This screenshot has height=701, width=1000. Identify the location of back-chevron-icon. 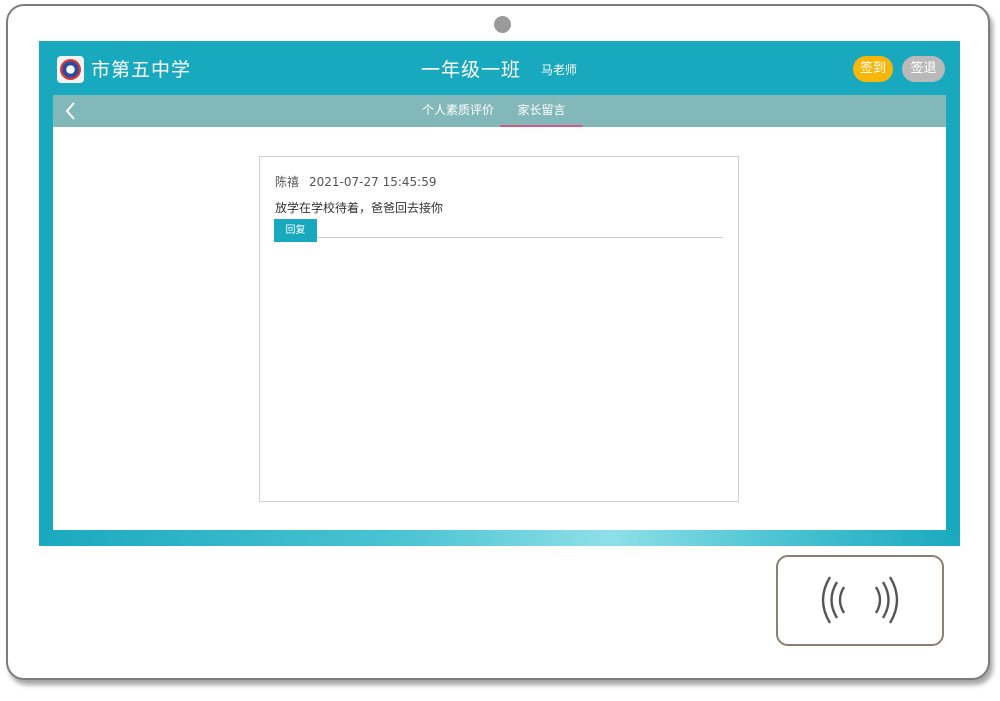
(71, 111).